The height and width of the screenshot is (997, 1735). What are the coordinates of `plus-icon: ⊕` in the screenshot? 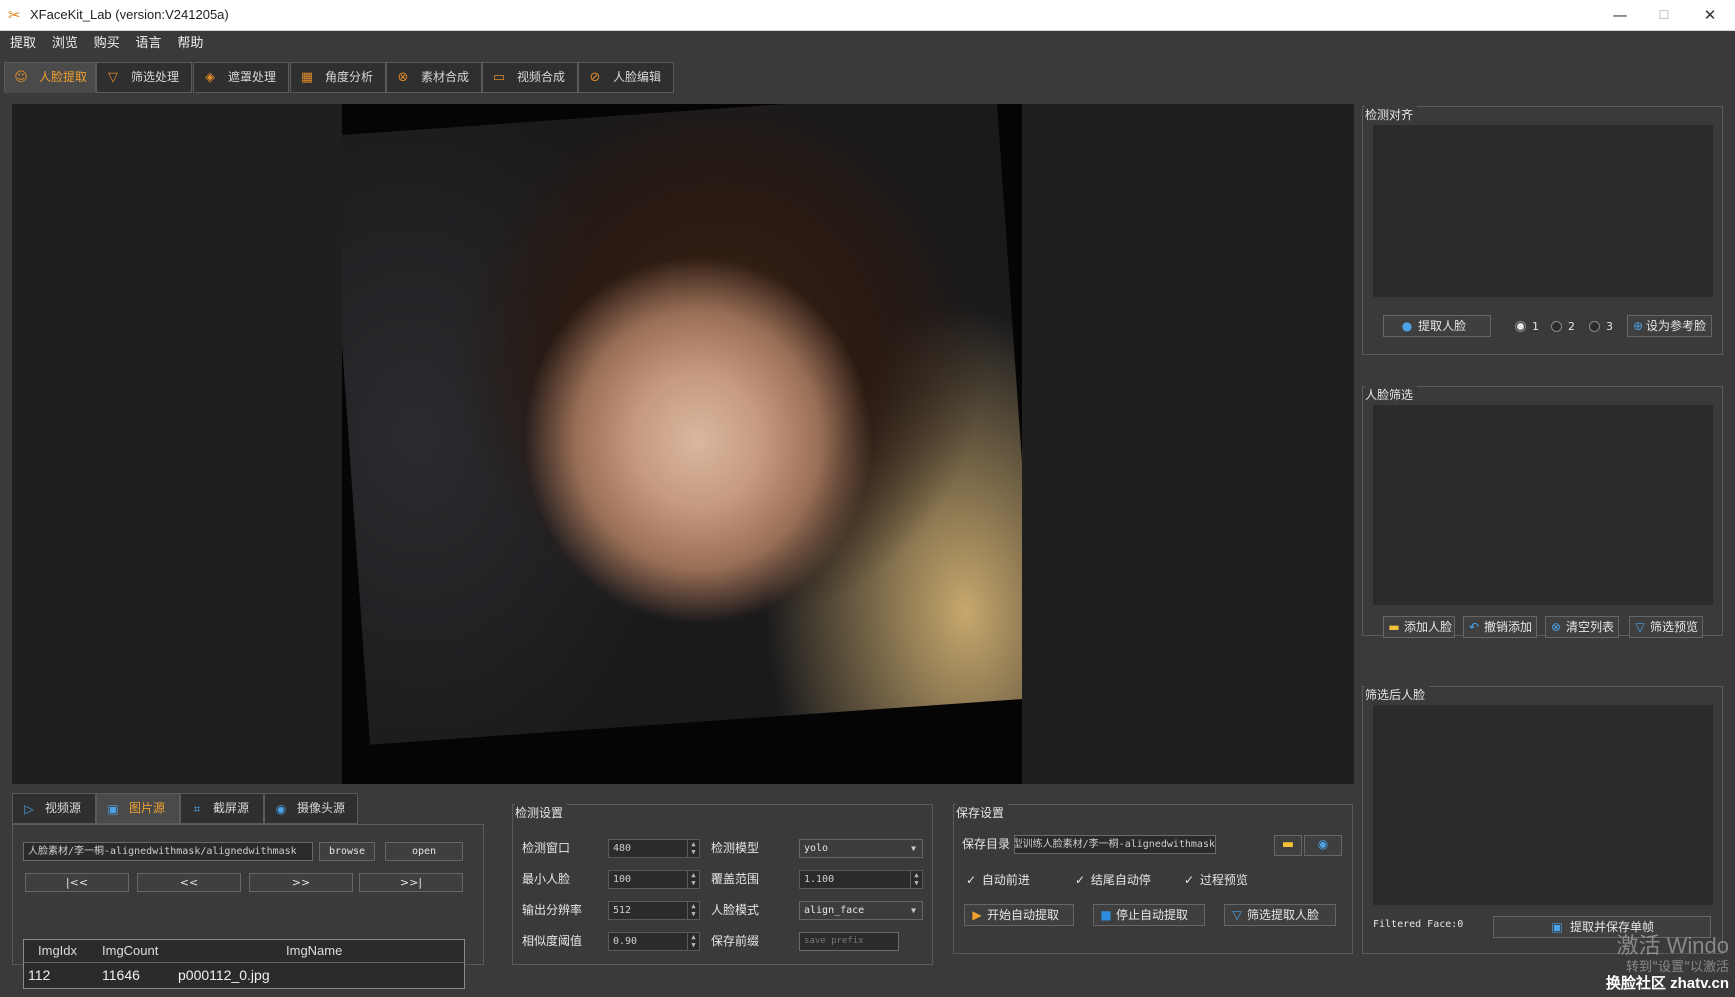 It's located at (1638, 326).